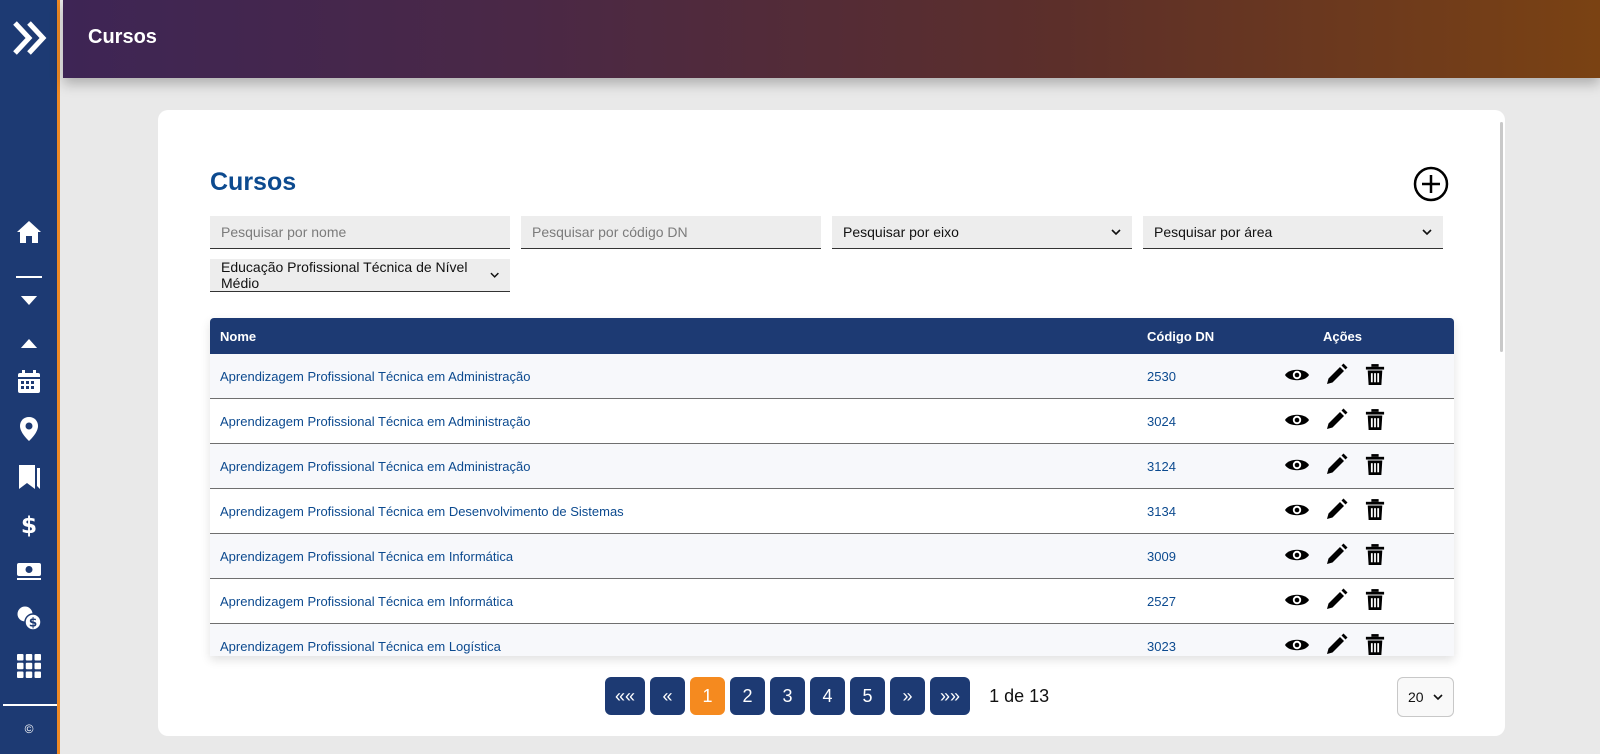  What do you see at coordinates (238, 336) in the screenshot?
I see `column-header-nome: Nome` at bounding box center [238, 336].